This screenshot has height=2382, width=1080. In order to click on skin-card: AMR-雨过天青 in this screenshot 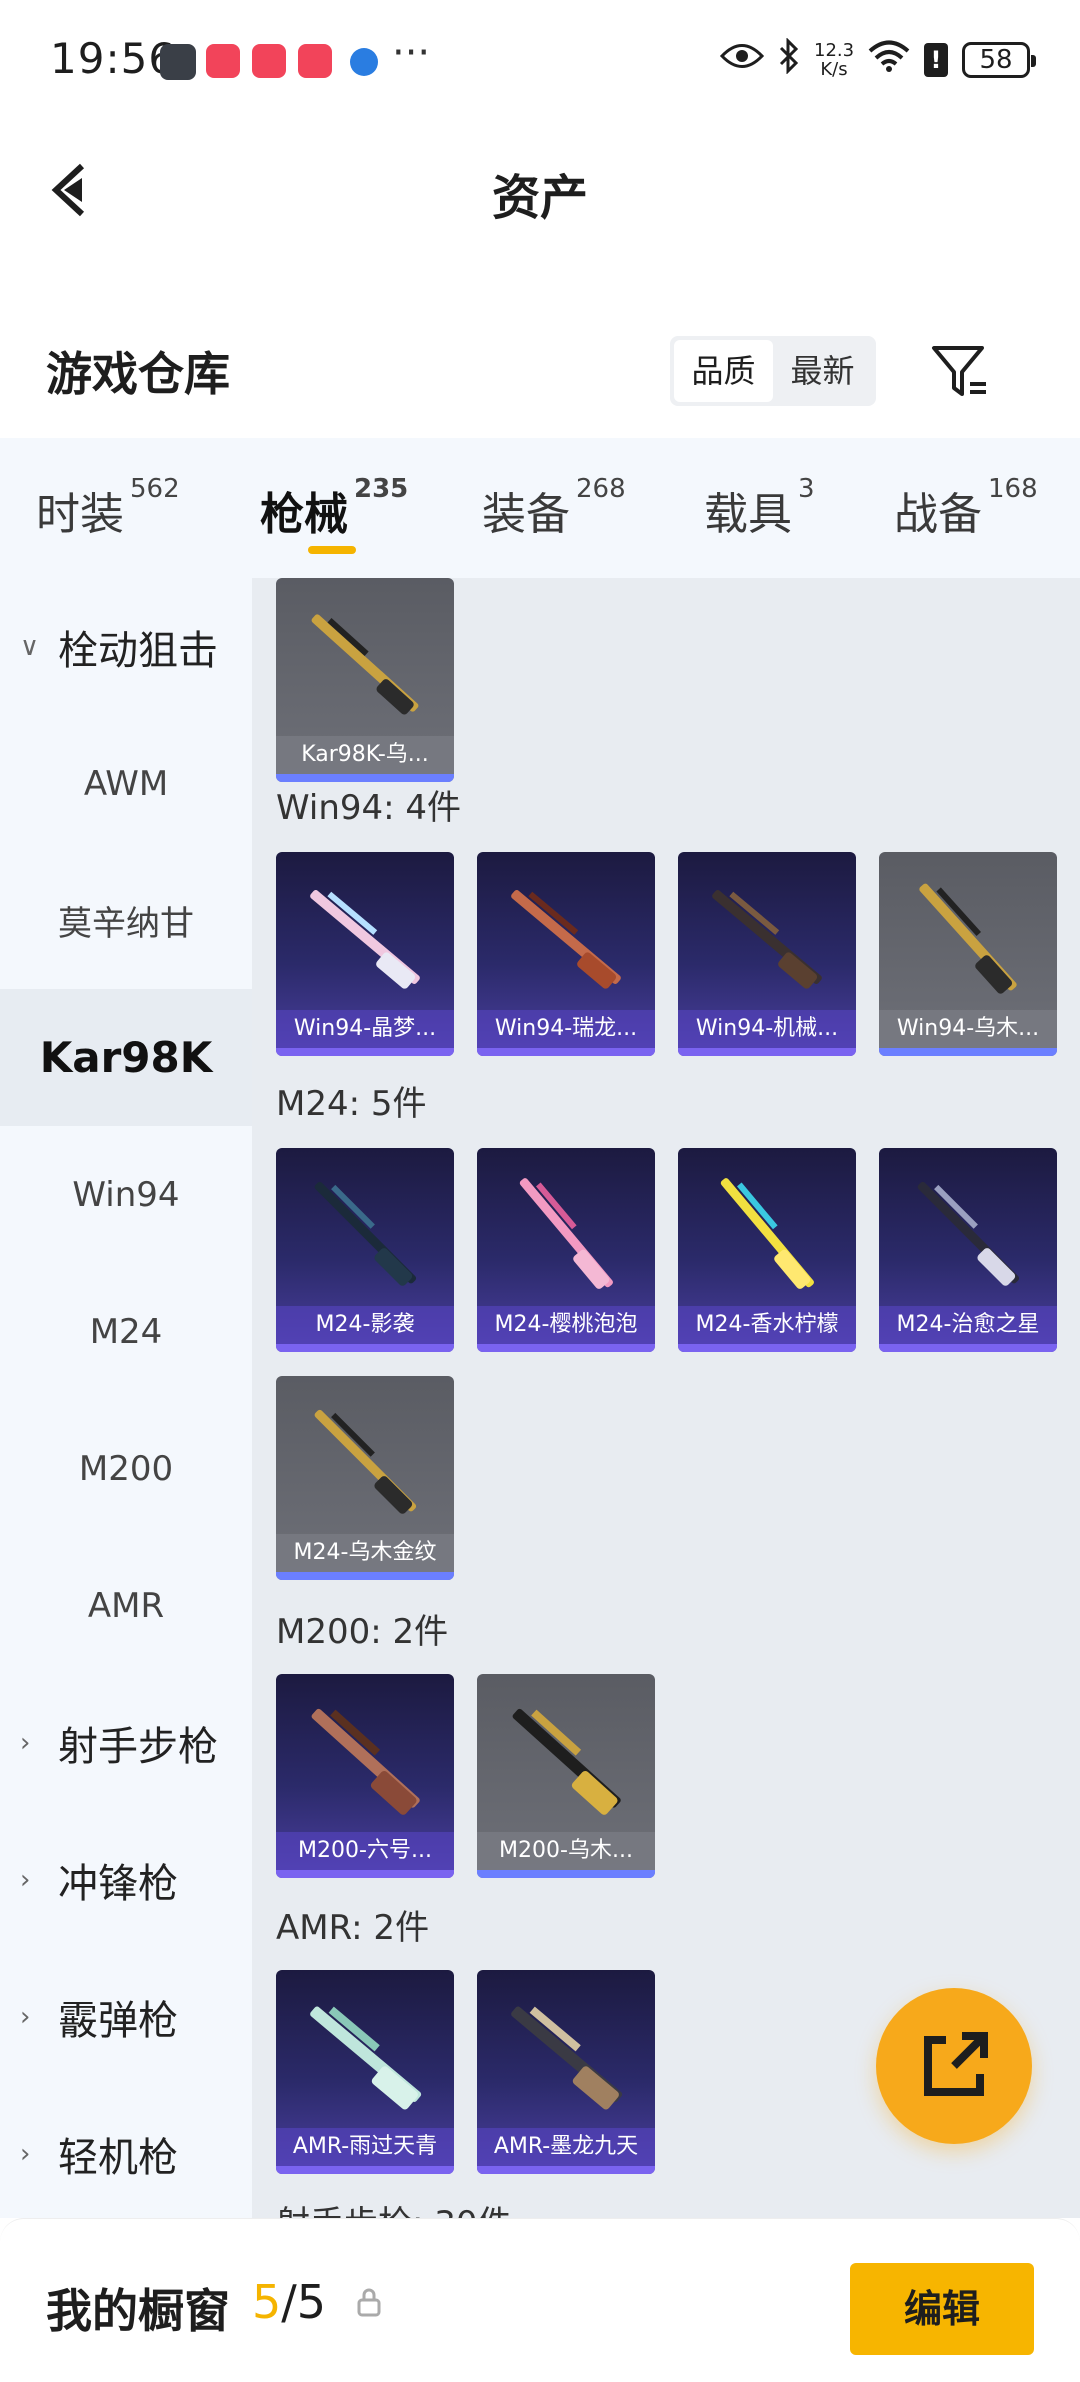, I will do `click(365, 2072)`.